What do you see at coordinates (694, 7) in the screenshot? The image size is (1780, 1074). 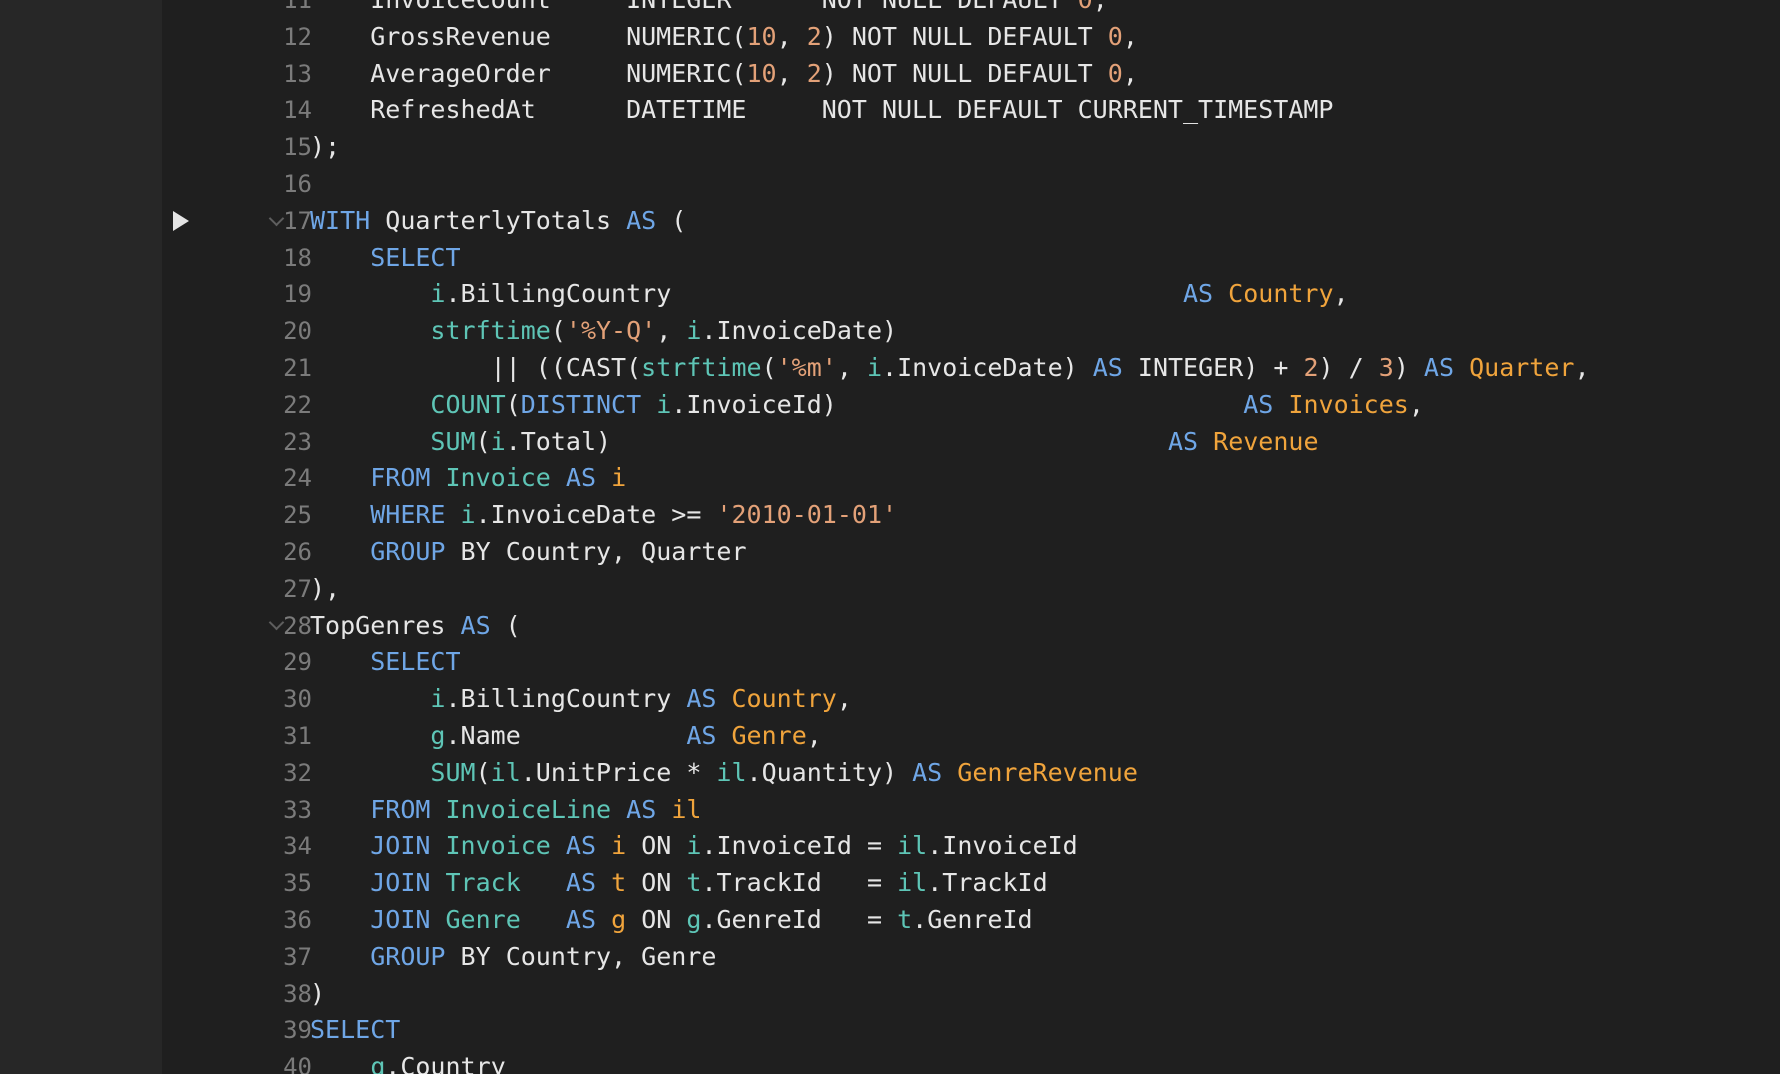 I see `code-token: InvoiceCount INTEGER NOT NULL DEFAULT` at bounding box center [694, 7].